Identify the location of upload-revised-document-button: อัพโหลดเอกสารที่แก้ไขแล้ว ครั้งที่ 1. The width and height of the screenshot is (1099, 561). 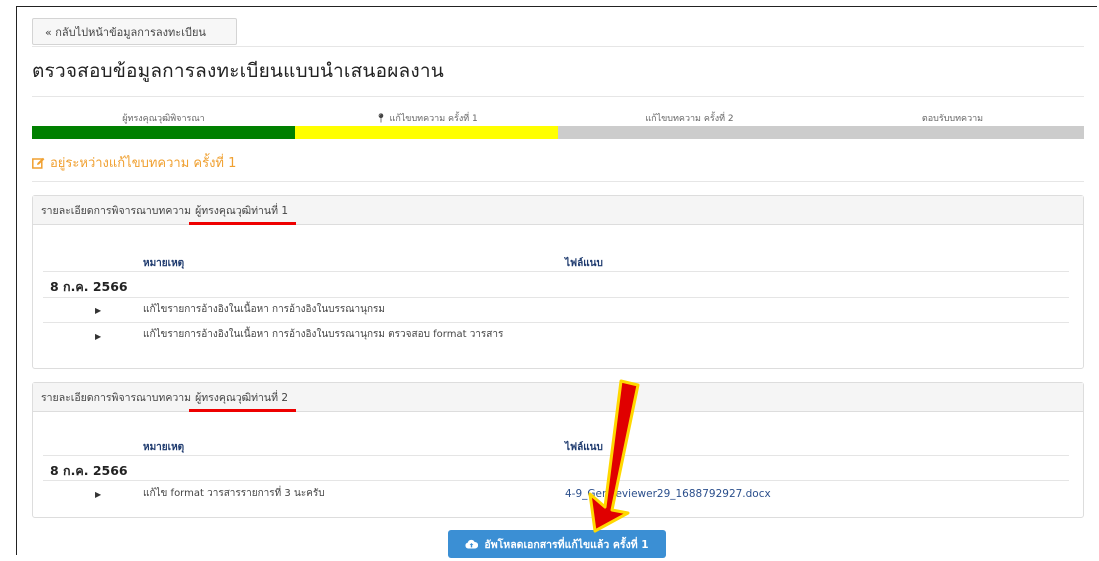
(557, 544).